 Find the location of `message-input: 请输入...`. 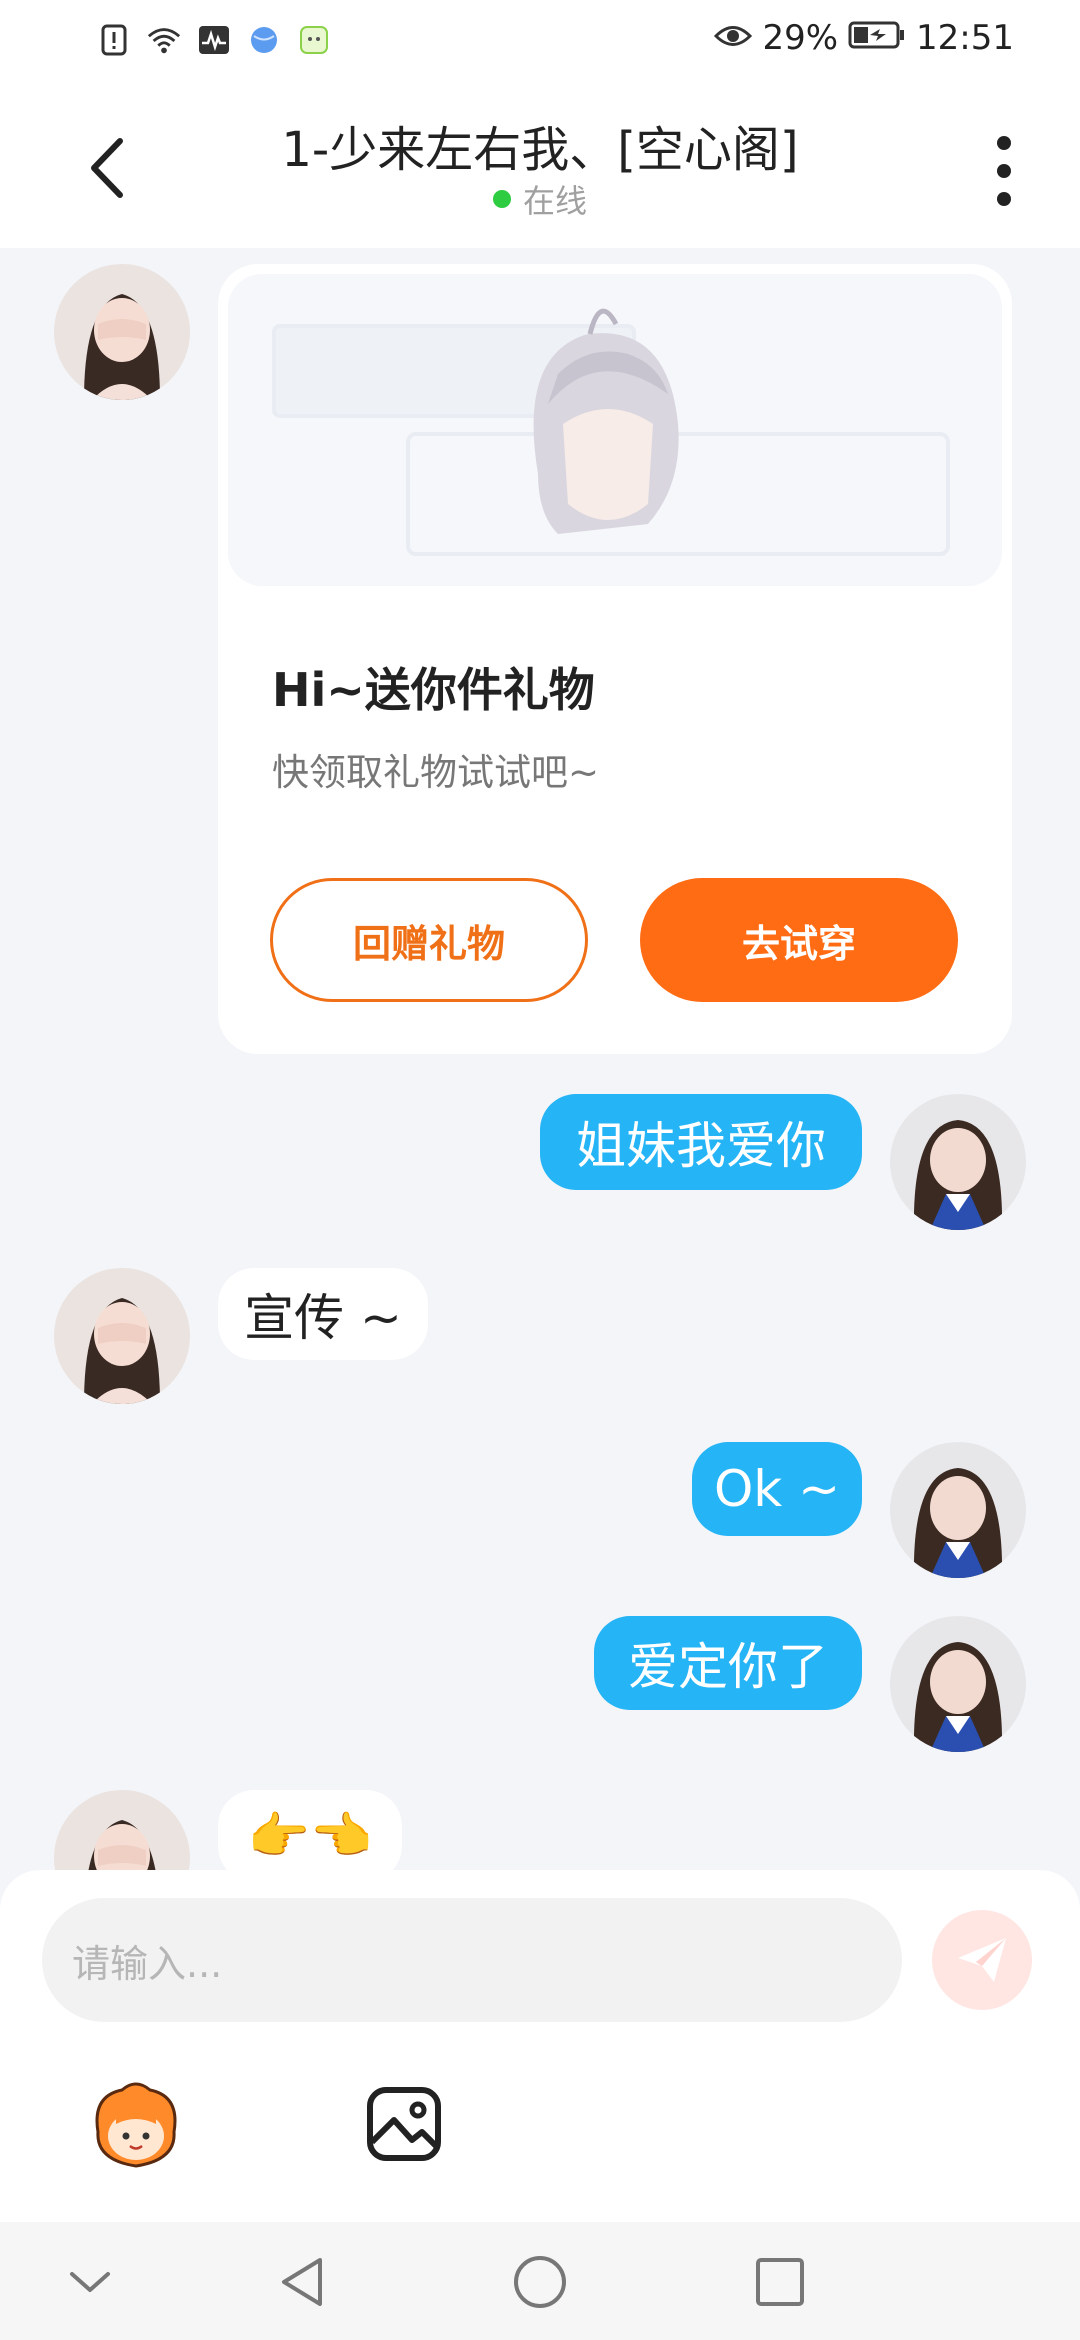

message-input: 请输入... is located at coordinates (472, 1960).